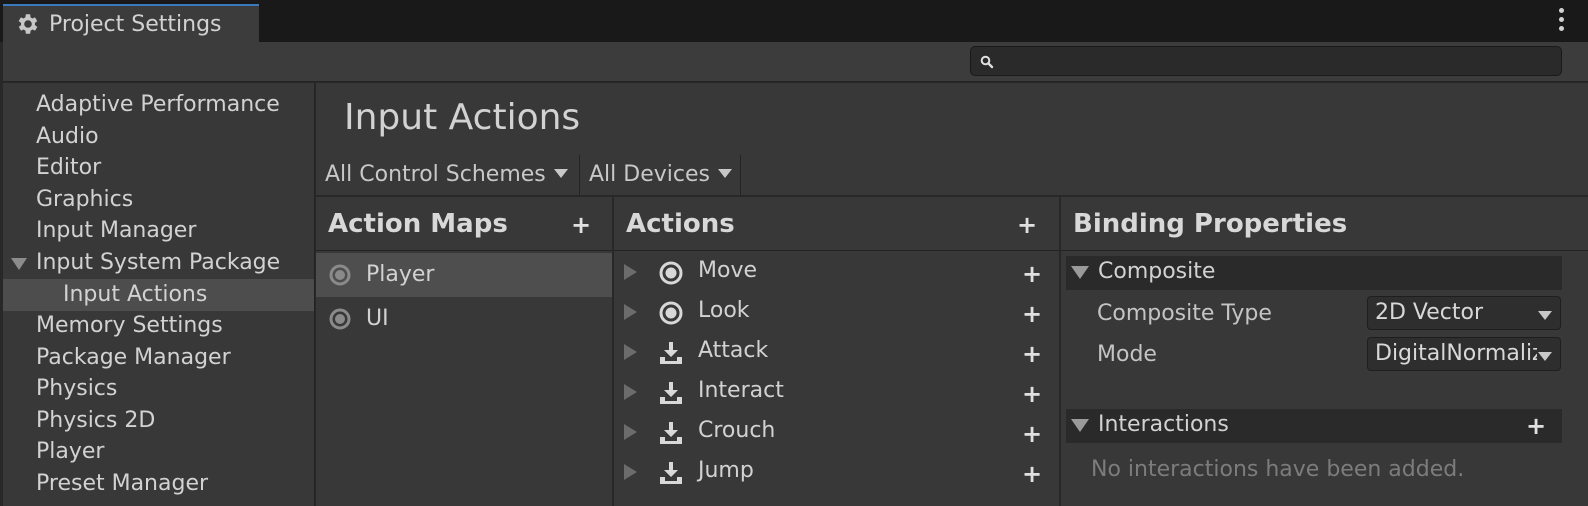 The width and height of the screenshot is (1588, 506). I want to click on project-settings-tab: Project Settings, so click(131, 23).